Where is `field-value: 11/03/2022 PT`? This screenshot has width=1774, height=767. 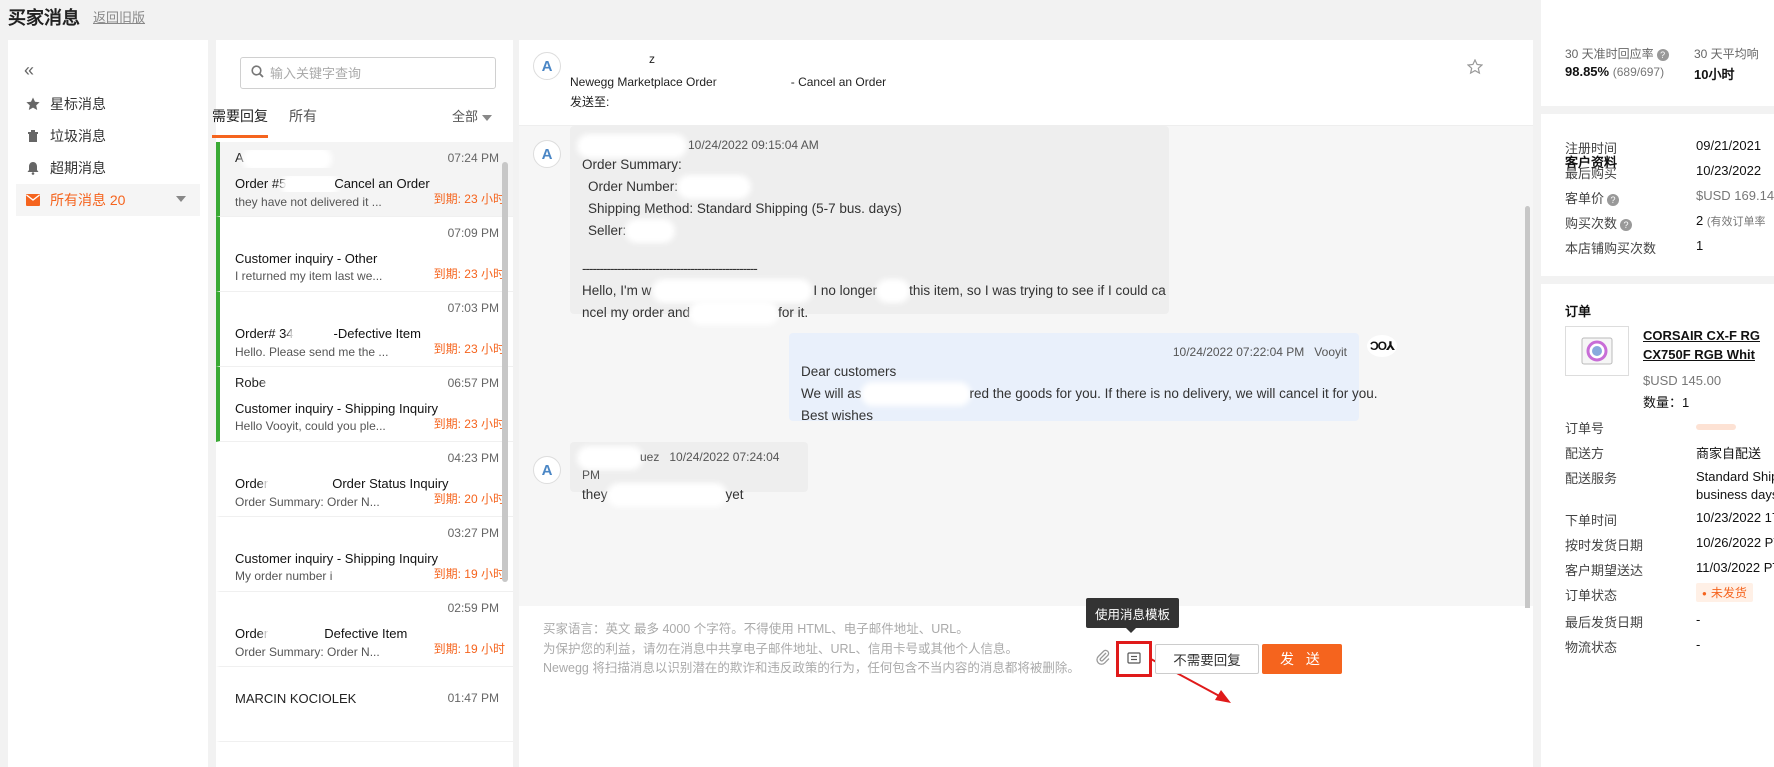 field-value: 11/03/2022 PT is located at coordinates (1735, 567).